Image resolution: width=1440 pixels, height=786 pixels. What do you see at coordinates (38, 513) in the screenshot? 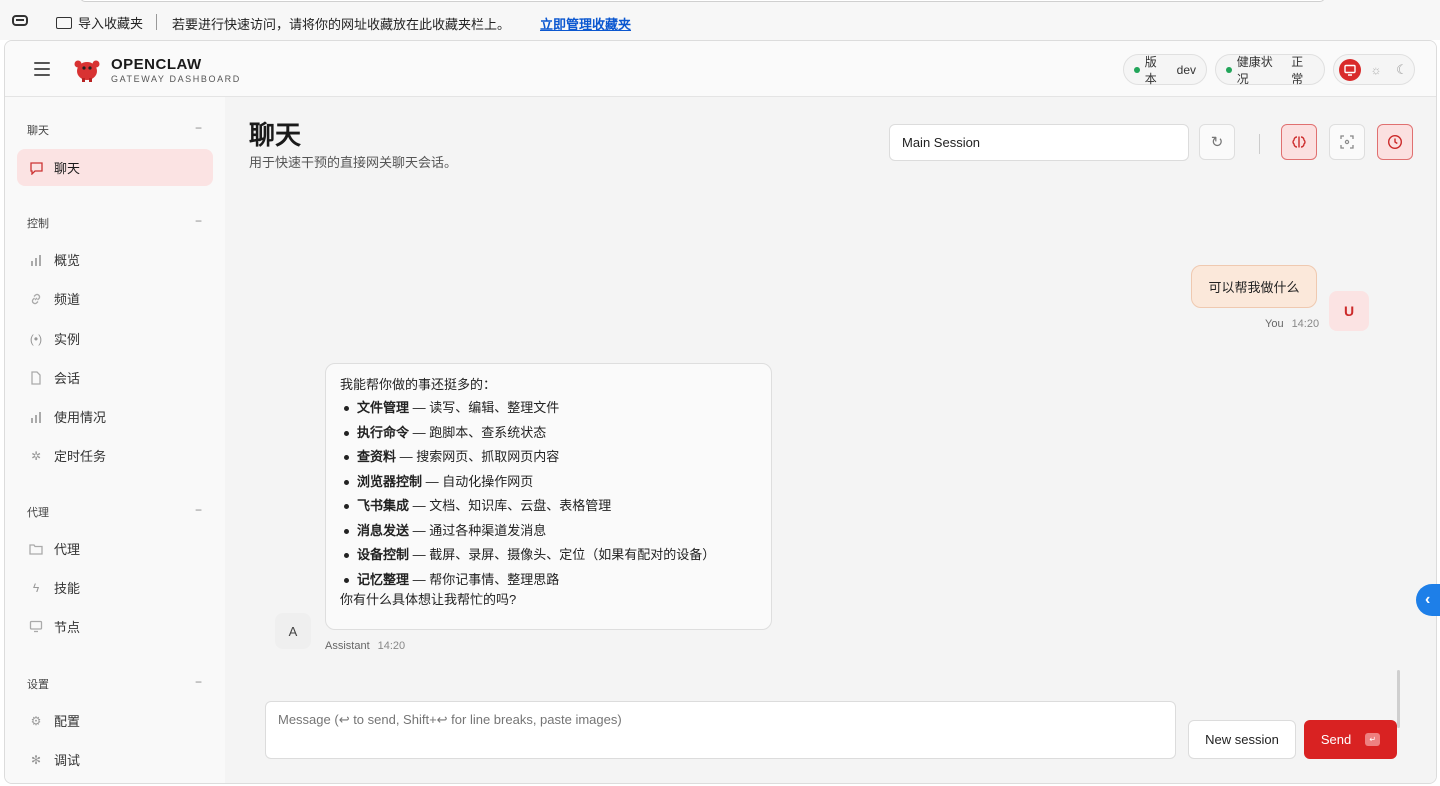
I see `section-title-agents: 代理` at bounding box center [38, 513].